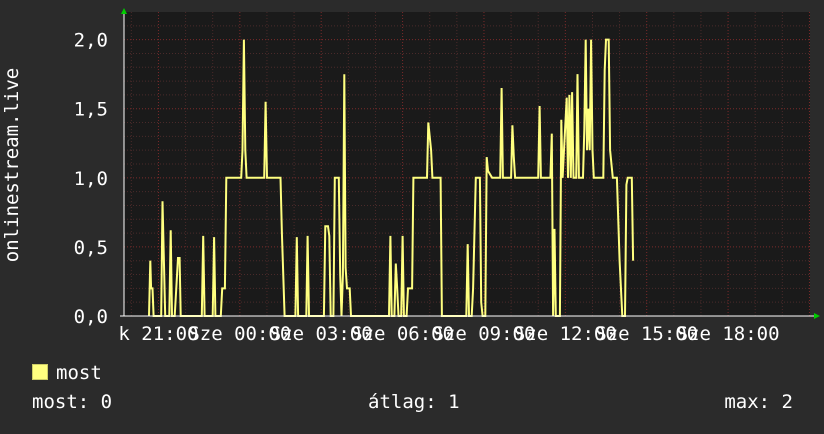 The image size is (824, 434). Describe the element at coordinates (79, 373) in the screenshot. I see `legend-label-most: most` at that location.